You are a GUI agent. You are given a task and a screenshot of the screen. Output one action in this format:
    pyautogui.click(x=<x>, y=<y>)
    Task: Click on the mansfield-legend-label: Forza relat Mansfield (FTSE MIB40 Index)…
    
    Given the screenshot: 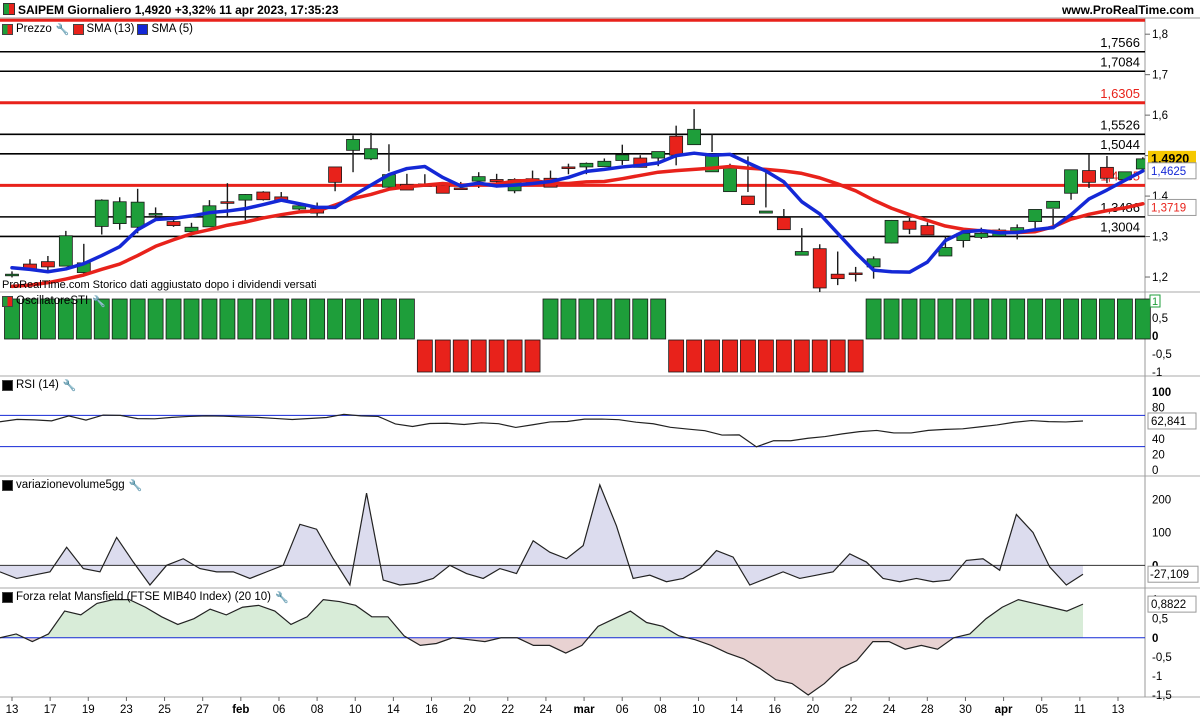 What is the action you would take?
    pyautogui.click(x=143, y=597)
    